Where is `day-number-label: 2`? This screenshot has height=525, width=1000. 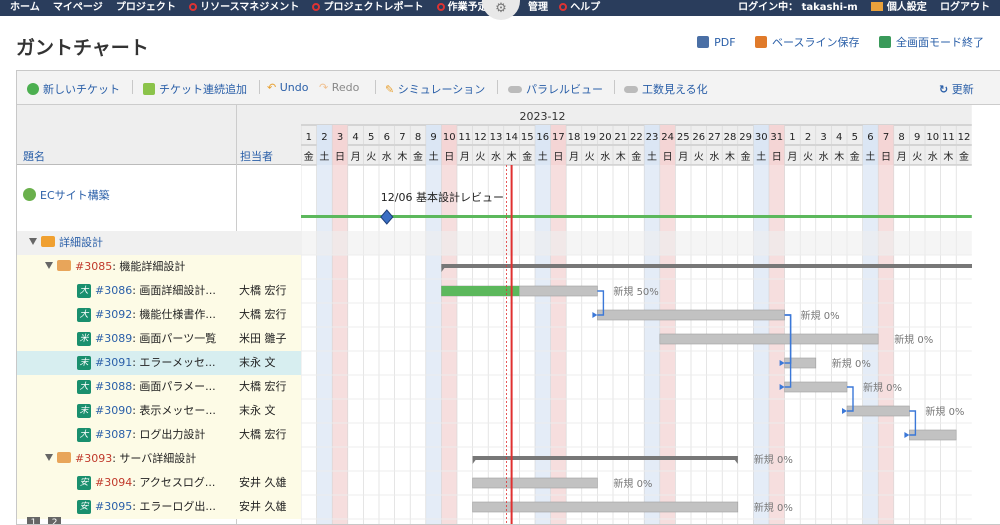 day-number-label: 2 is located at coordinates (324, 137).